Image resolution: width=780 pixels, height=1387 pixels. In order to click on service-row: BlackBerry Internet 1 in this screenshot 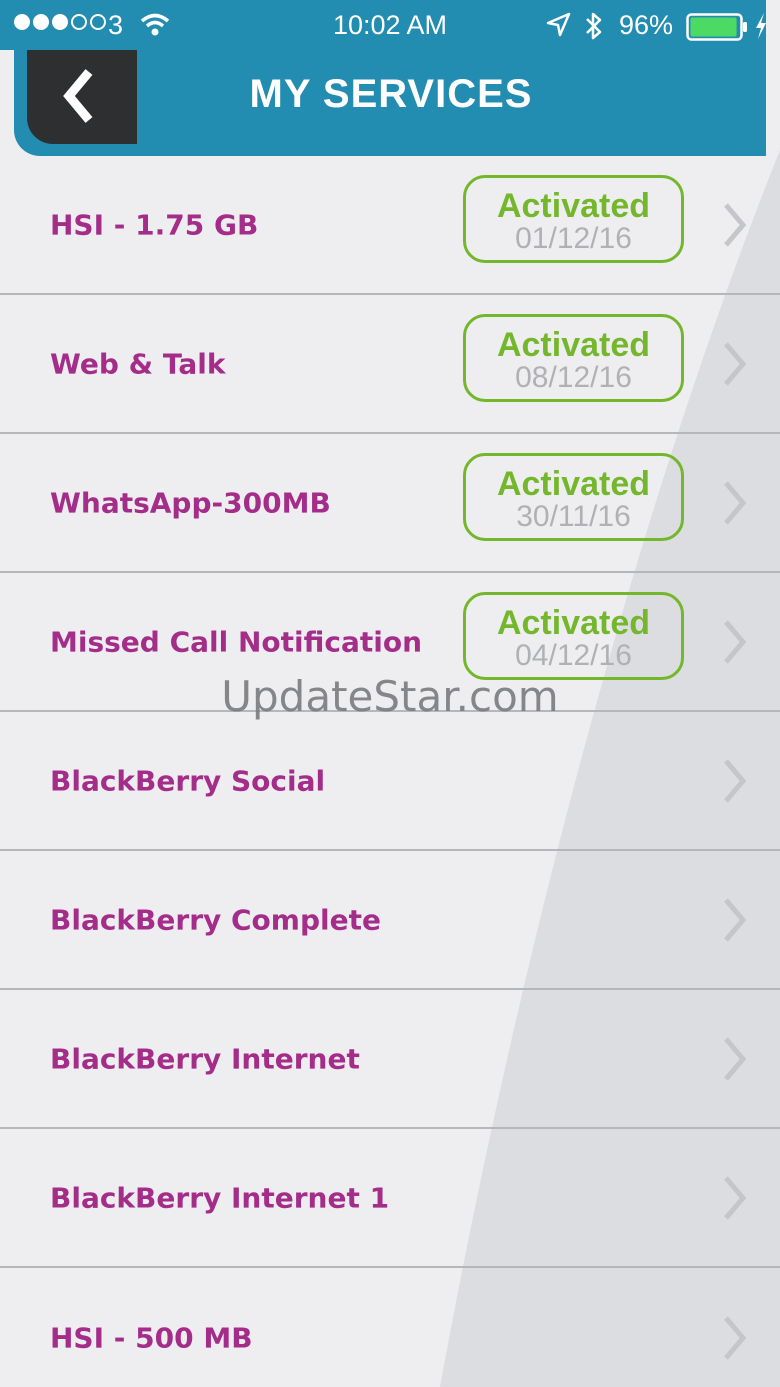, I will do `click(390, 1198)`.